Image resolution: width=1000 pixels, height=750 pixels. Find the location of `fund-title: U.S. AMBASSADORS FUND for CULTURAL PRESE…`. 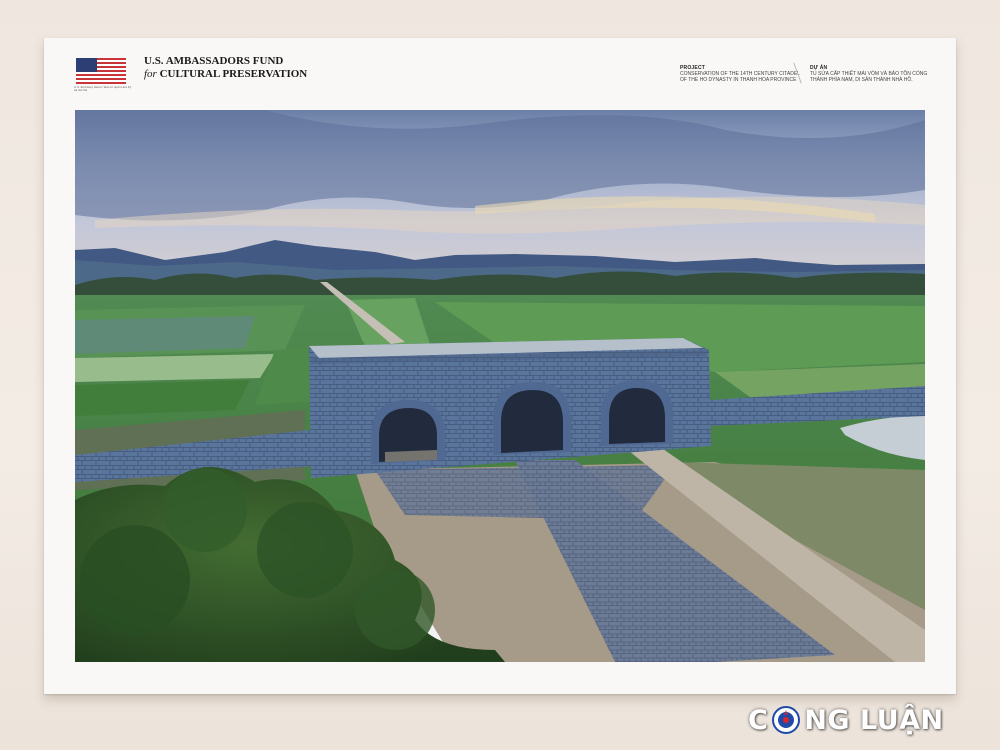

fund-title: U.S. AMBASSADORS FUND for CULTURAL PRESE… is located at coordinates (225, 68).